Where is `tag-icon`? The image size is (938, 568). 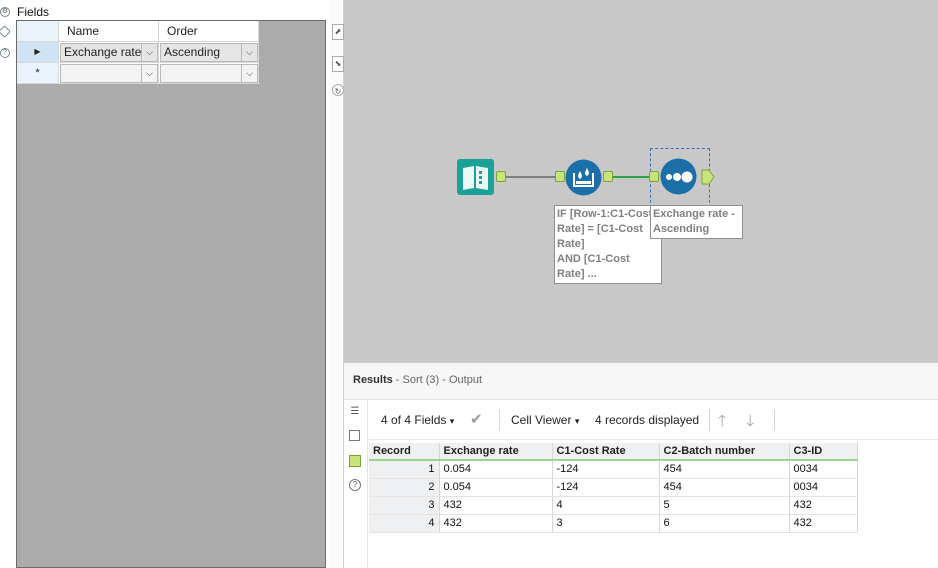 tag-icon is located at coordinates (5, 31).